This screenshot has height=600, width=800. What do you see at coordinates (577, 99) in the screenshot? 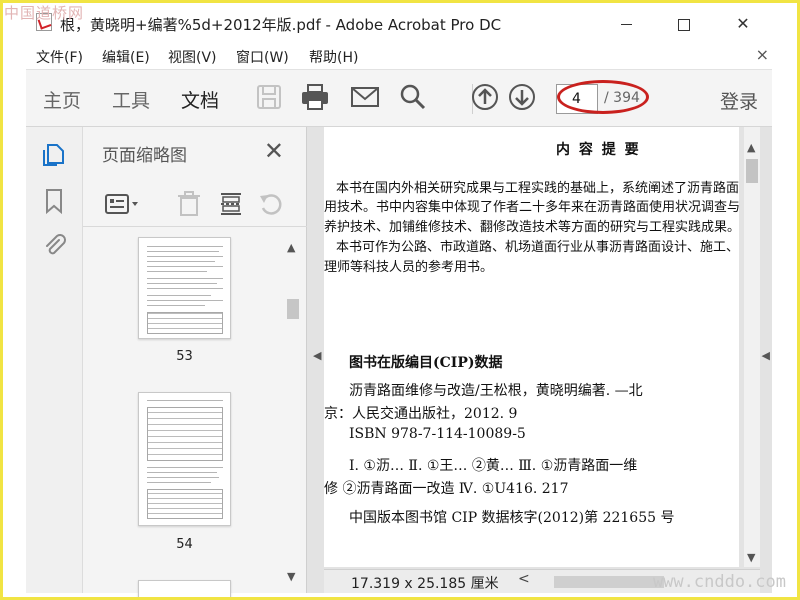
I see `page-number-input: 4` at bounding box center [577, 99].